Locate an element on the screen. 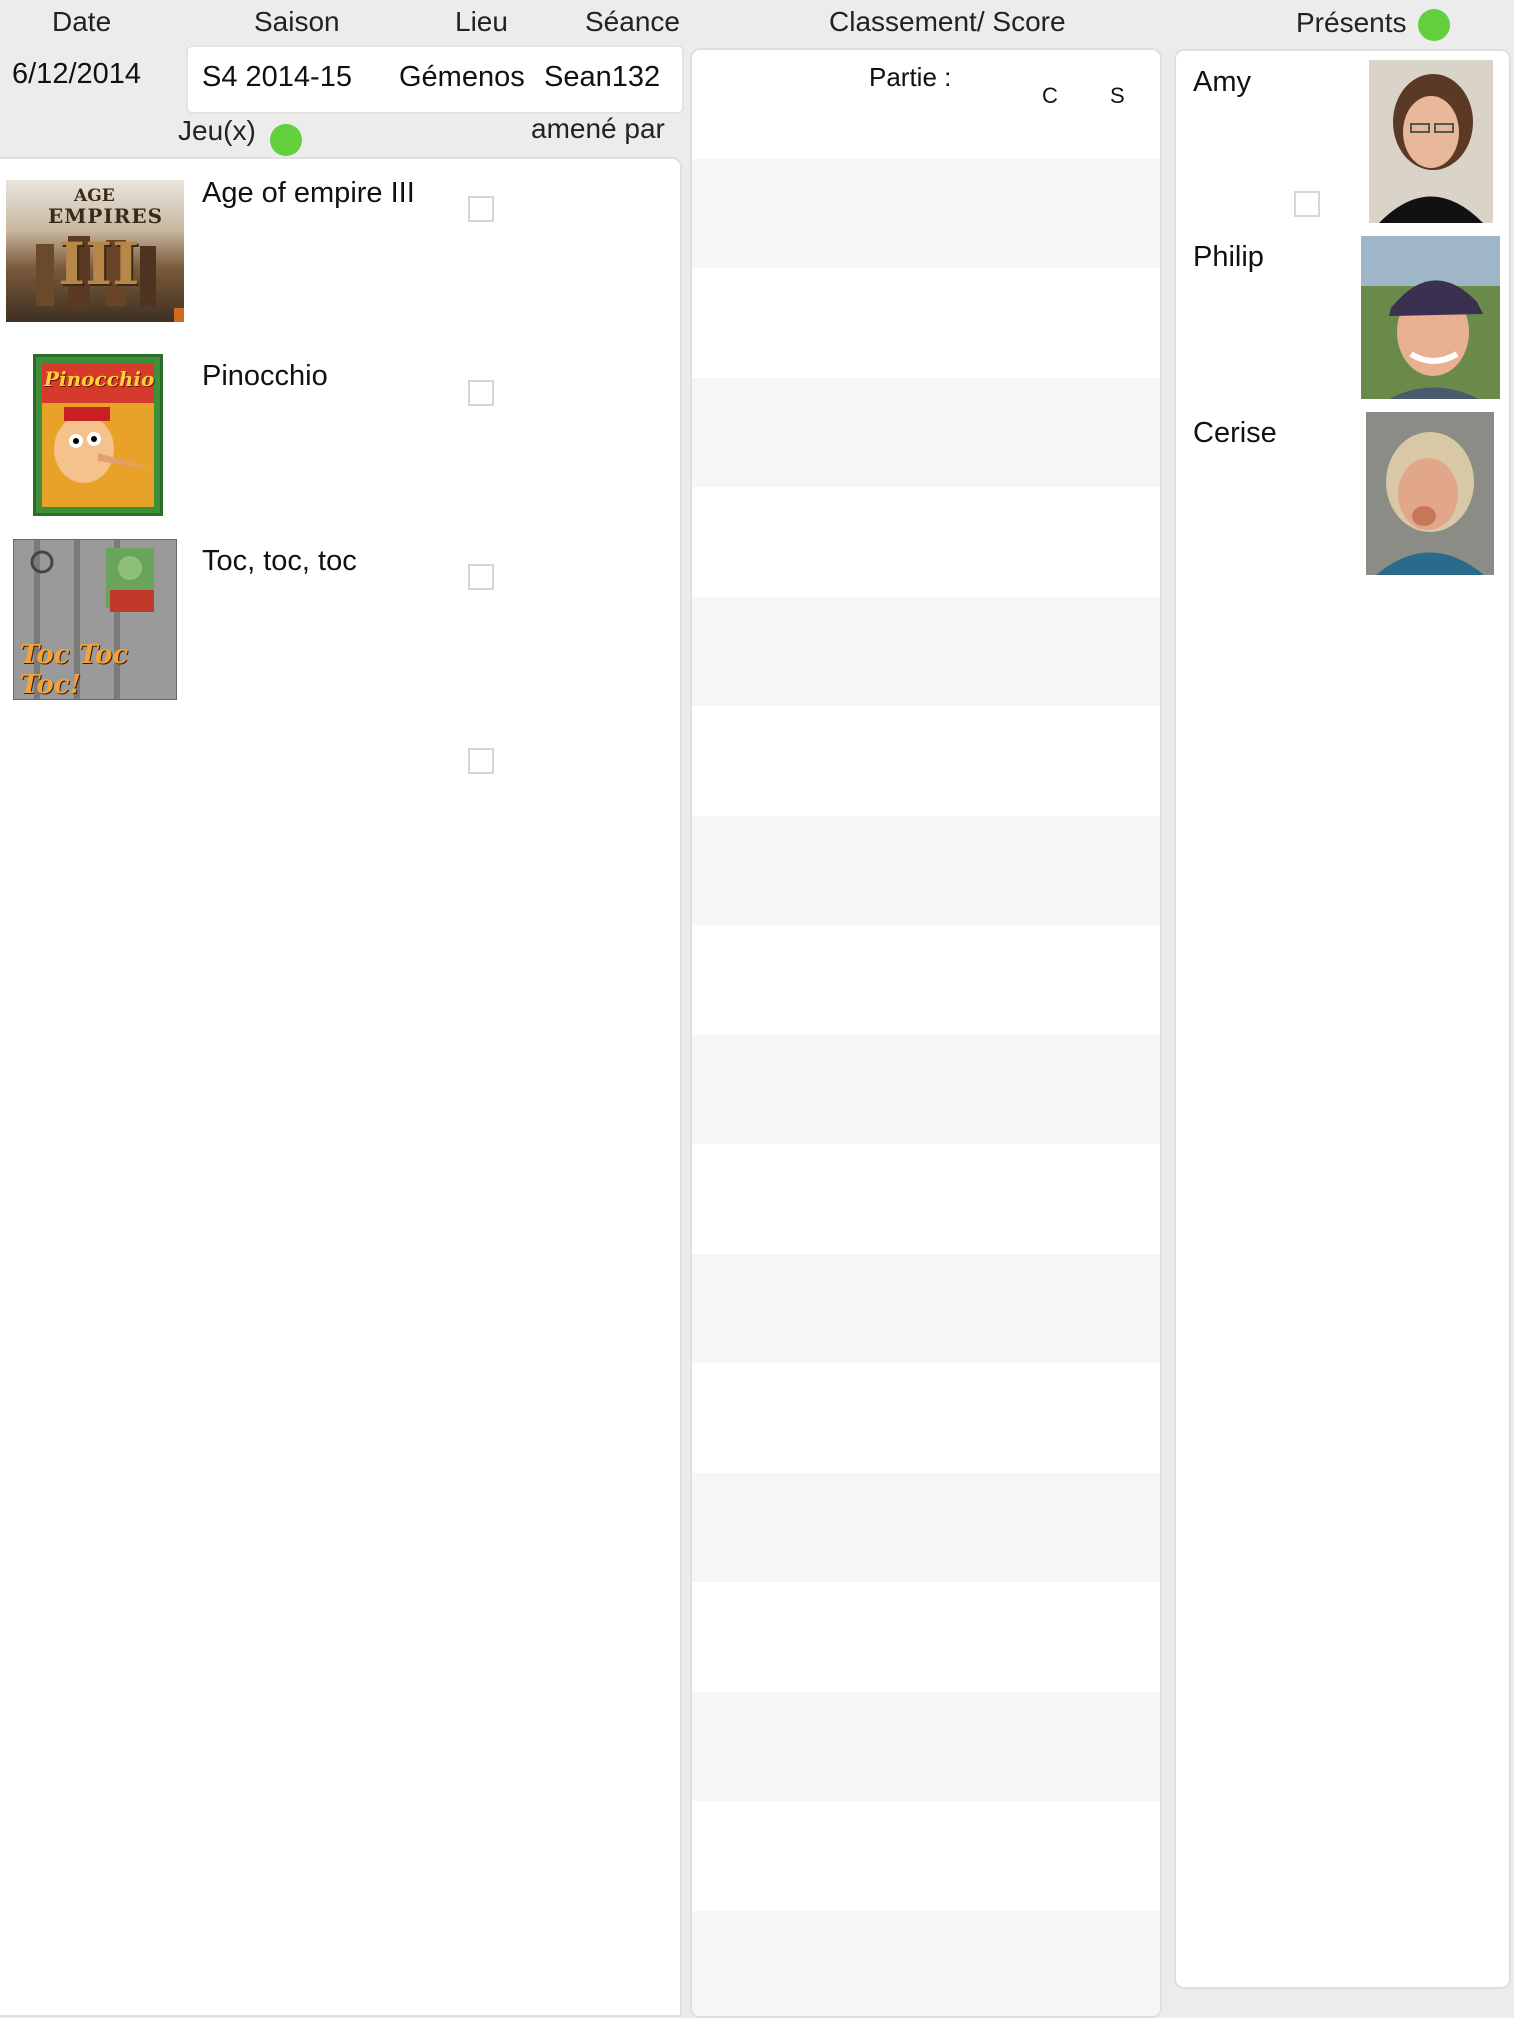 This screenshot has width=1514, height=2018. pinocchio-cover: Pinocchio is located at coordinates (98, 435).